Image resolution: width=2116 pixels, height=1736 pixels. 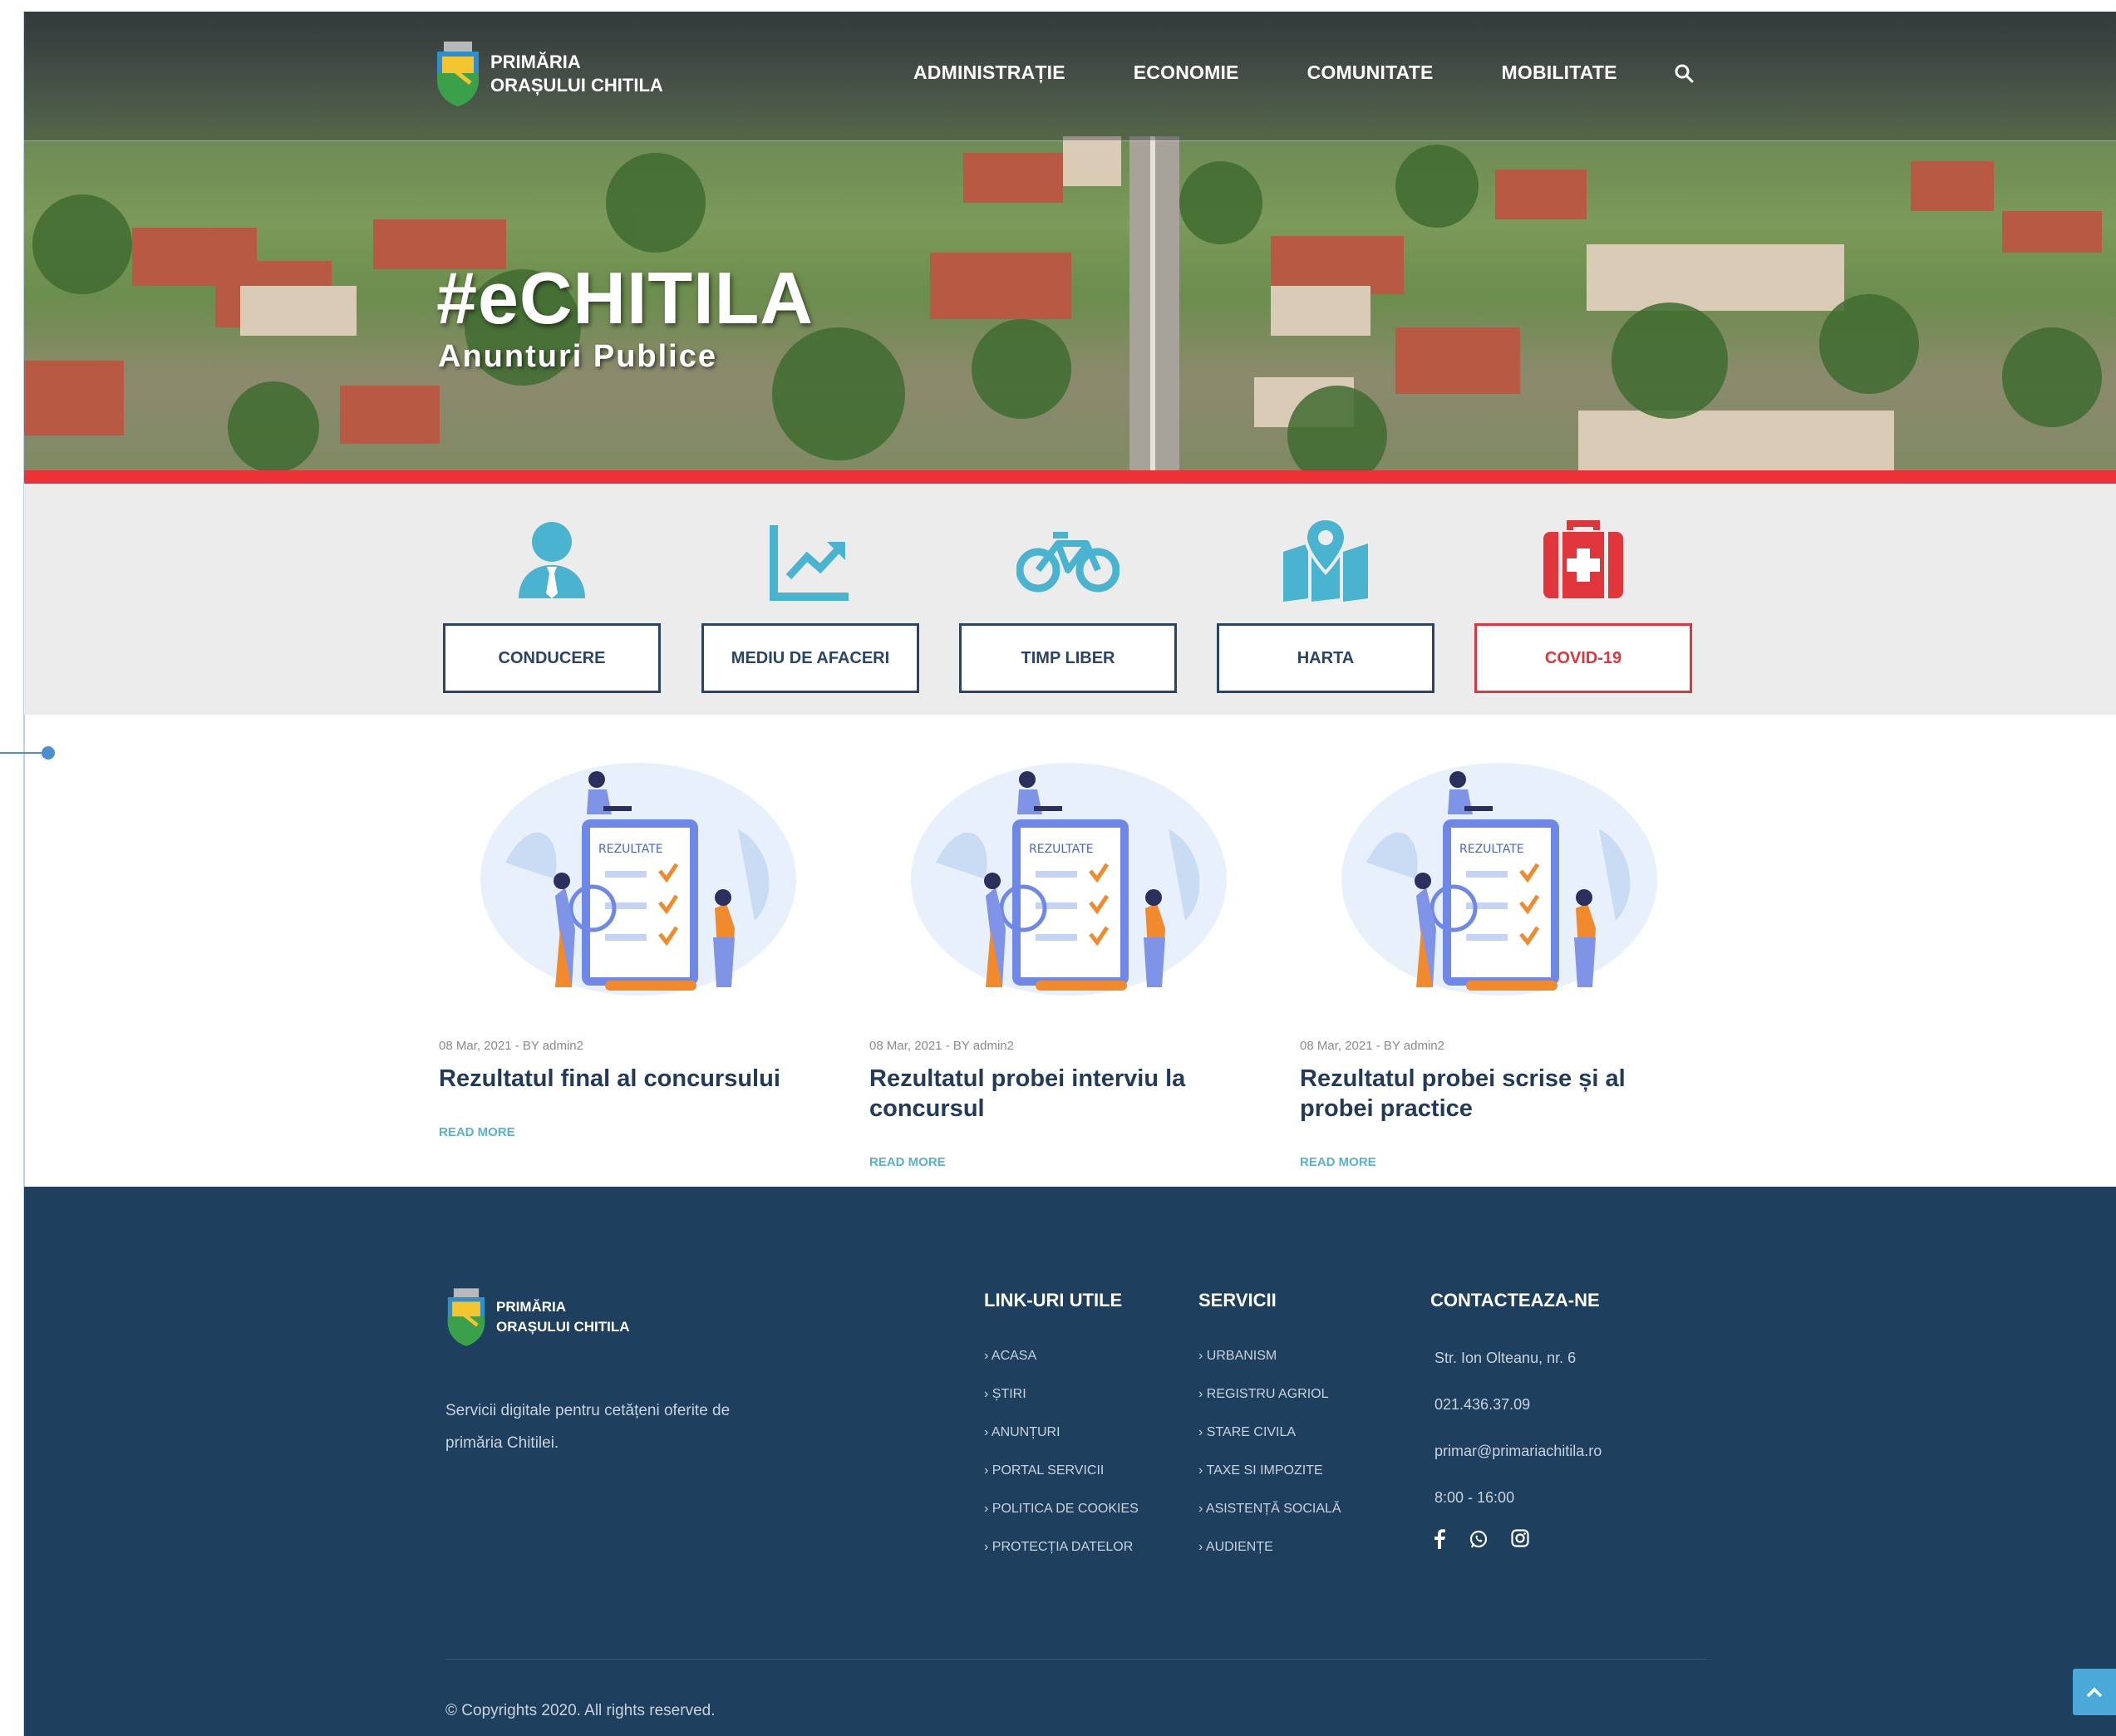 I want to click on bicycle-icon, so click(x=1068, y=560).